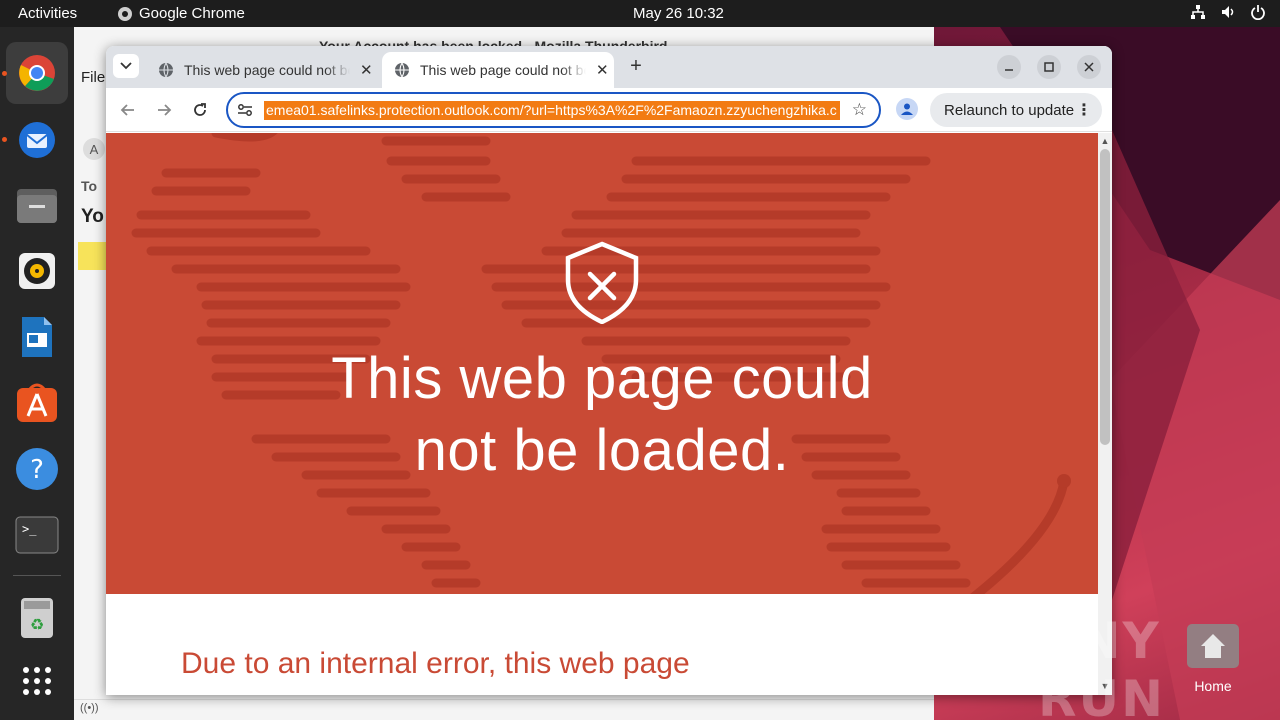 The width and height of the screenshot is (1280, 720). What do you see at coordinates (89, 186) in the screenshot?
I see `to-label: To` at bounding box center [89, 186].